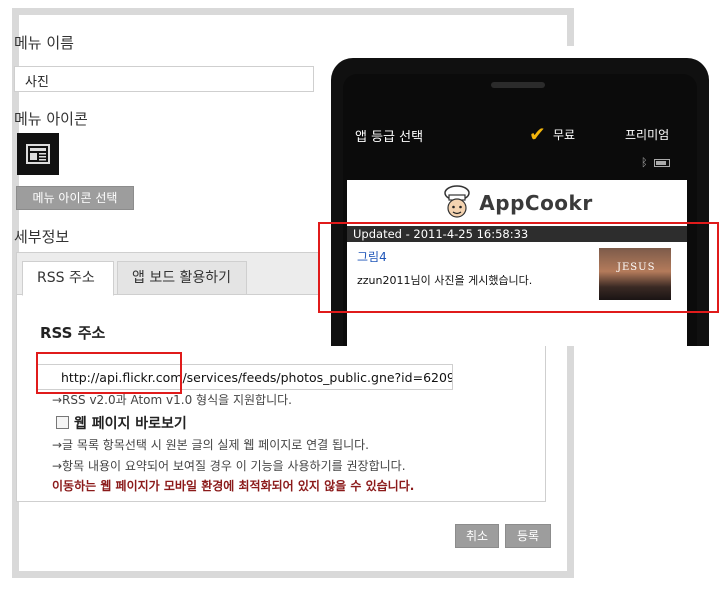  What do you see at coordinates (661, 162) in the screenshot?
I see `battery-icon` at bounding box center [661, 162].